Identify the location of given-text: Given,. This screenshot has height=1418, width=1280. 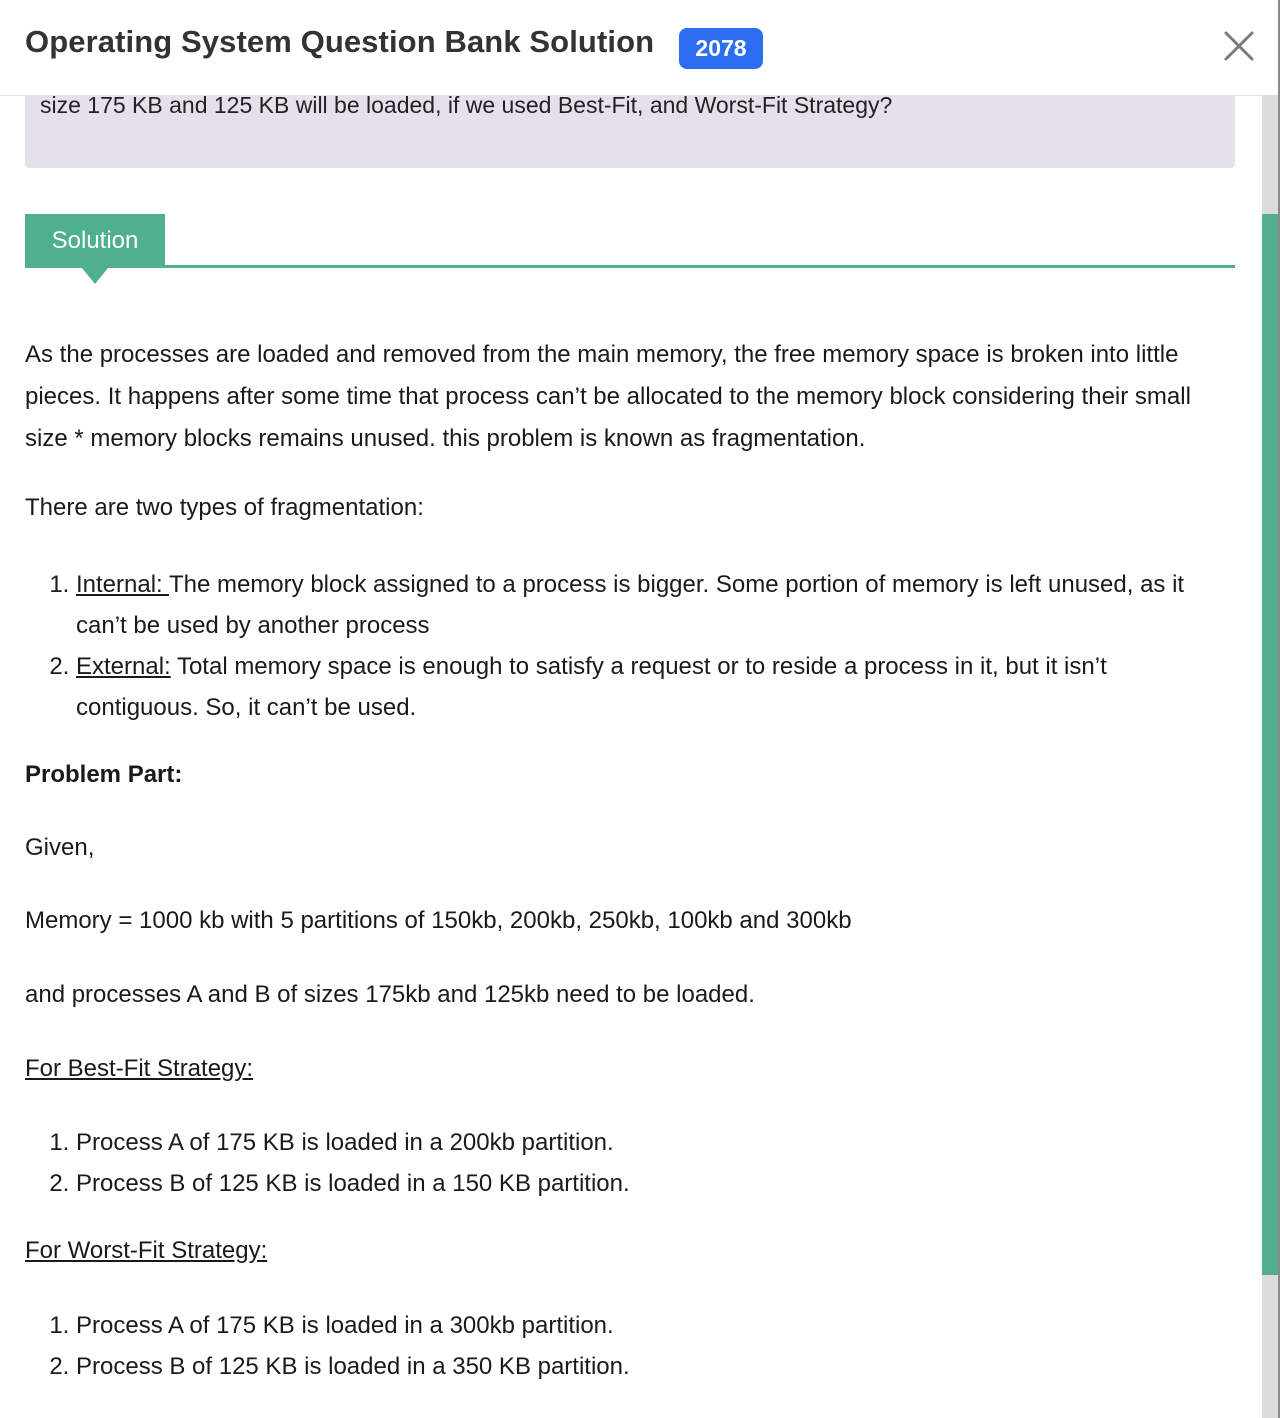
(60, 847).